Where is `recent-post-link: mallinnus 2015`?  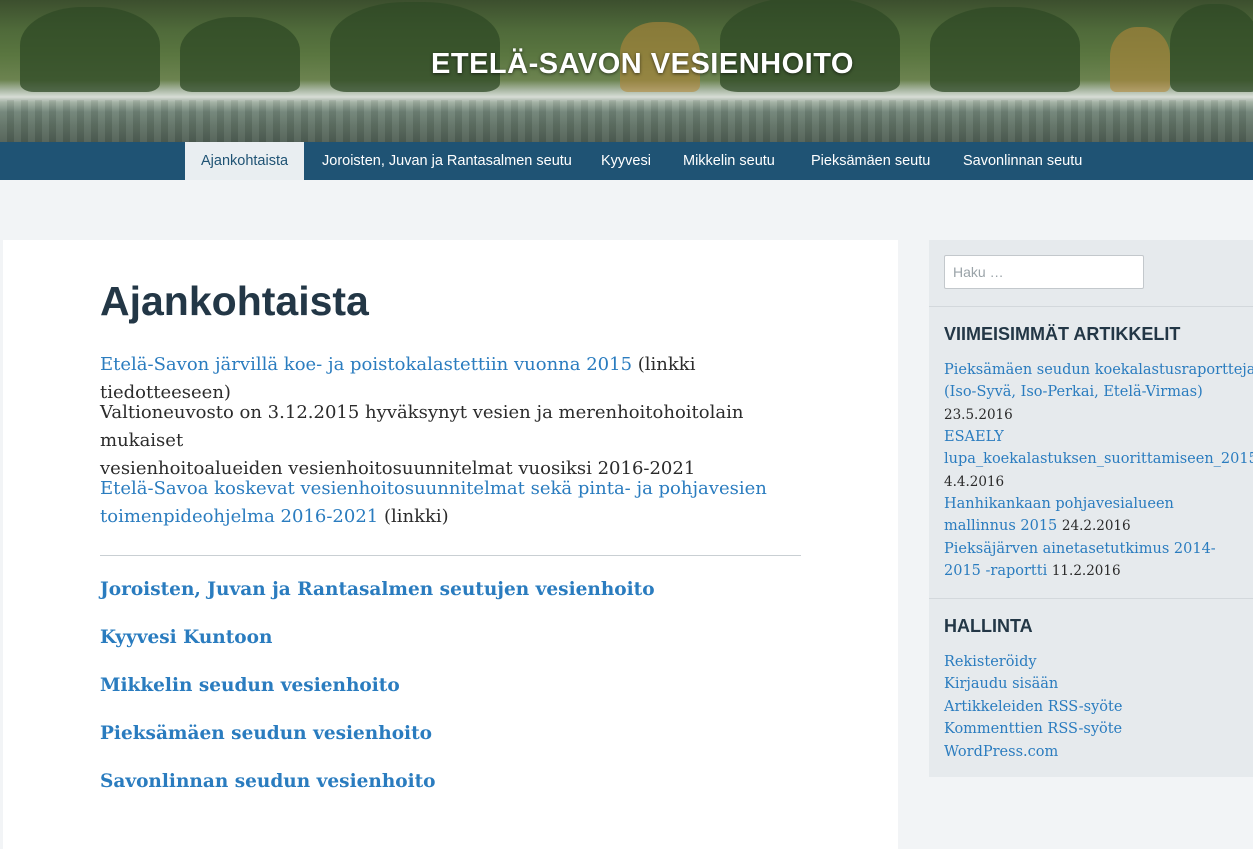 recent-post-link: mallinnus 2015 is located at coordinates (1000, 526).